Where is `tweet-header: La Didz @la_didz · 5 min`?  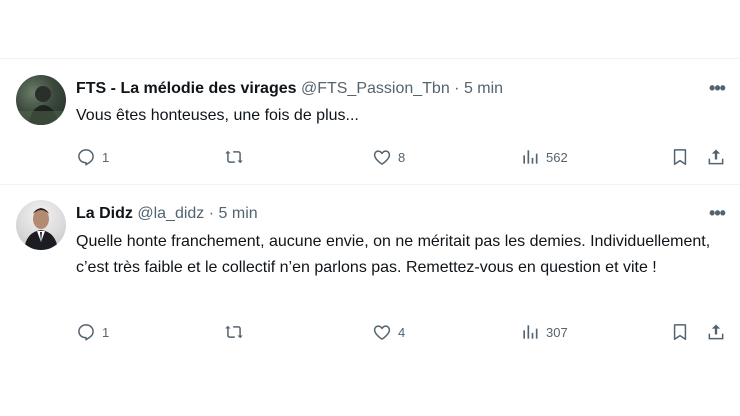
tweet-header: La Didz @la_didz · 5 min is located at coordinates (167, 214).